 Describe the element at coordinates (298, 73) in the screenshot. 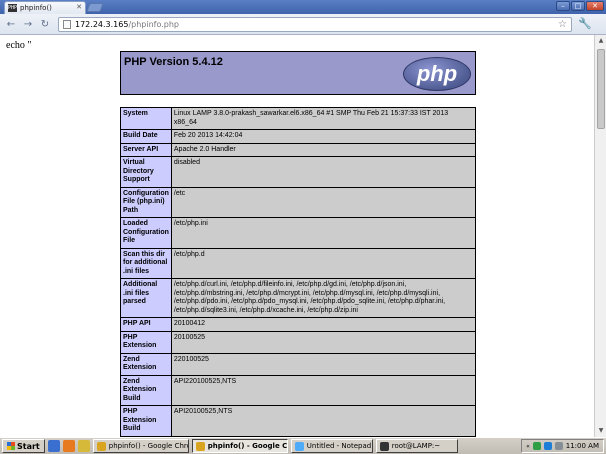

I see `php-version-header: PHP Version 5.4.12 php` at that location.